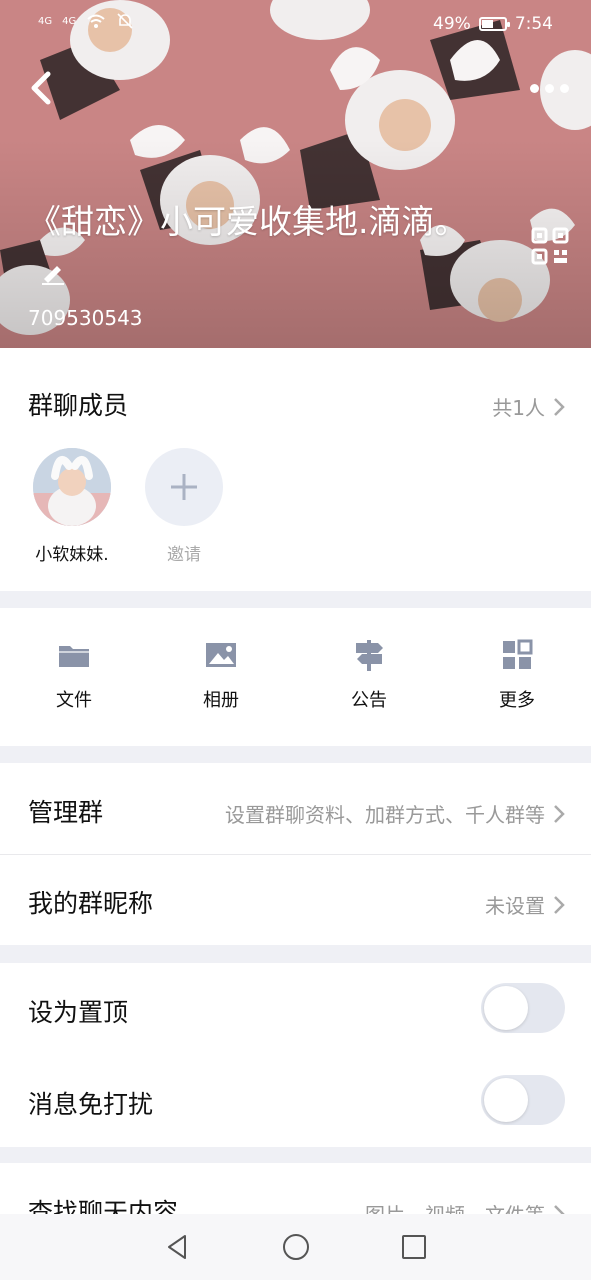 The width and height of the screenshot is (591, 1280). What do you see at coordinates (295, 899) in the screenshot?
I see `group-nickname-row: 我的群昵称 未设置` at bounding box center [295, 899].